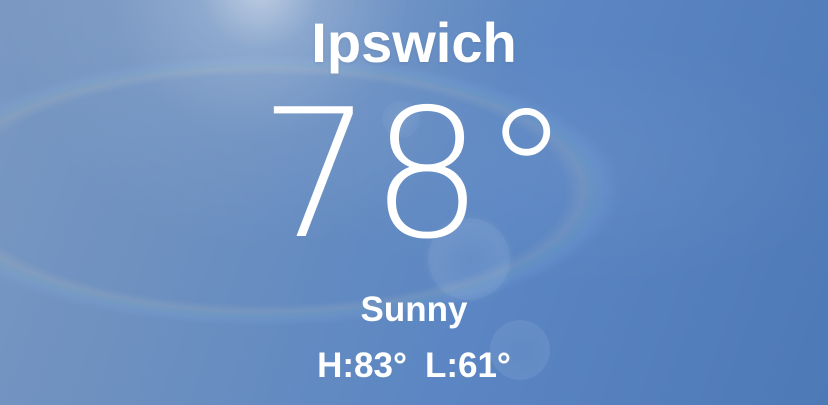  I want to click on weather-condition: Sunny, so click(414, 309).